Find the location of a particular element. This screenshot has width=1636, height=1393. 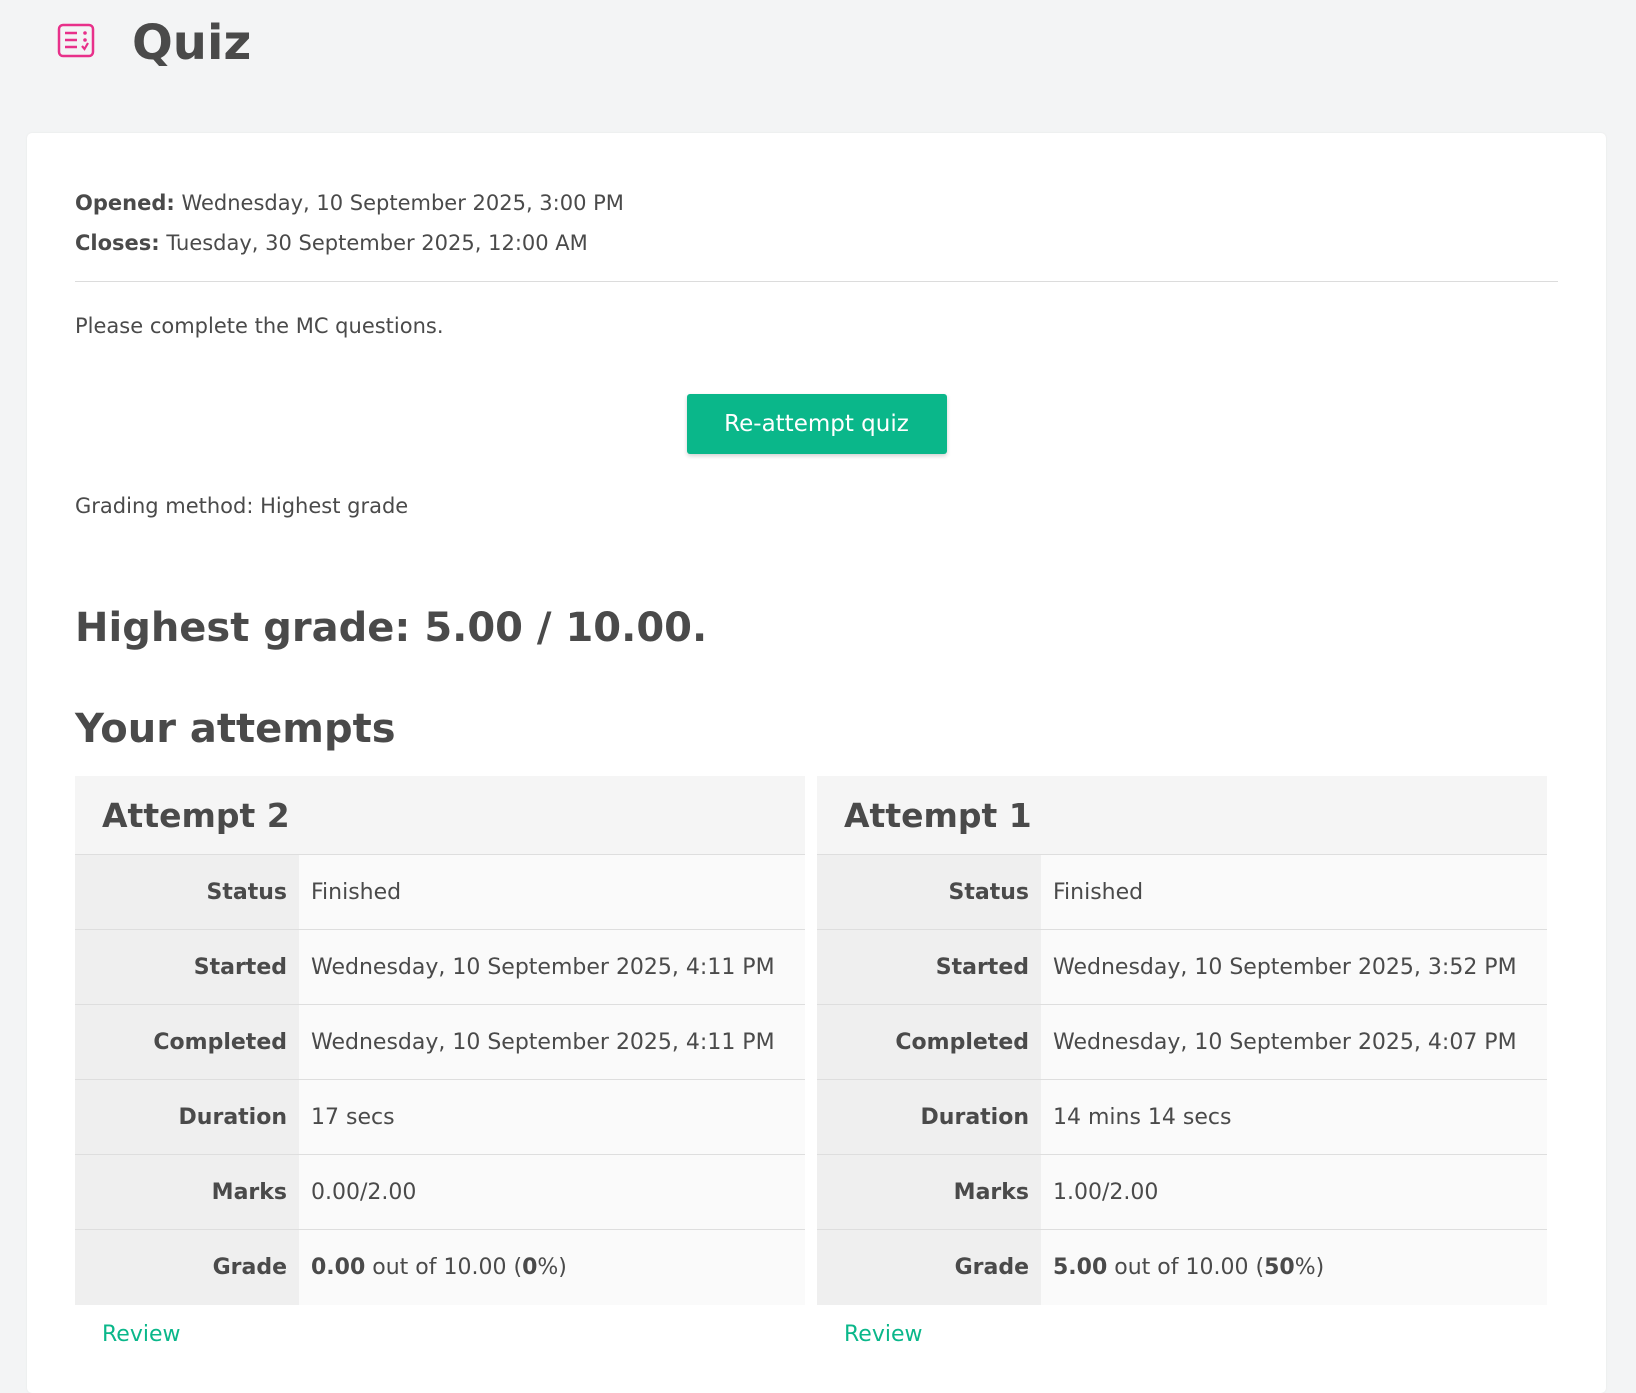

action-bar: Re-attempt quiz is located at coordinates (816, 424).